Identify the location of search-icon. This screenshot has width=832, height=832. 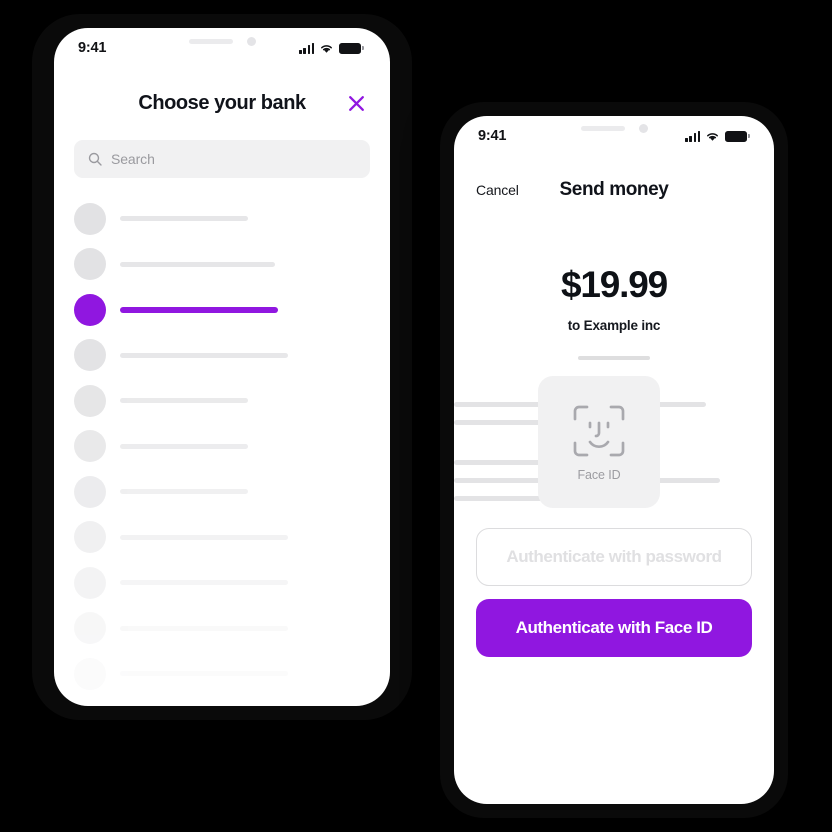
(95, 159).